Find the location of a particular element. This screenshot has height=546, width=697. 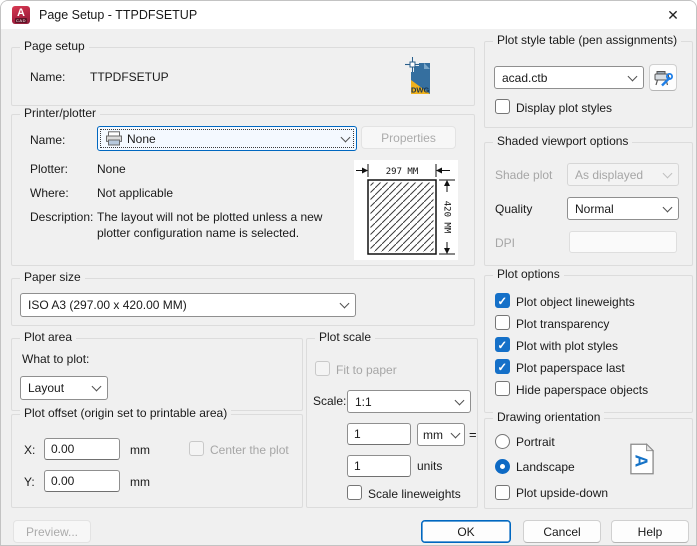

plot-transparency-label: Plot transparency is located at coordinates (563, 324).